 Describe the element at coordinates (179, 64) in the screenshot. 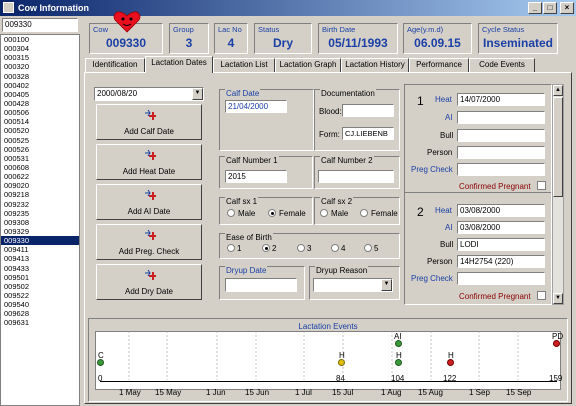

I see `tab-lactation-dates: Lactation Dates` at that location.